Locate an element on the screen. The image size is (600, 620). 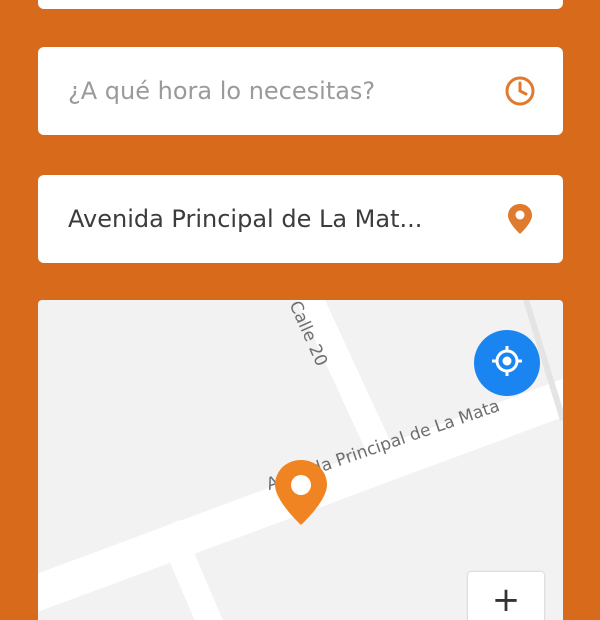
time-field: ¿A qué hora lo necesitas? is located at coordinates (300, 91).